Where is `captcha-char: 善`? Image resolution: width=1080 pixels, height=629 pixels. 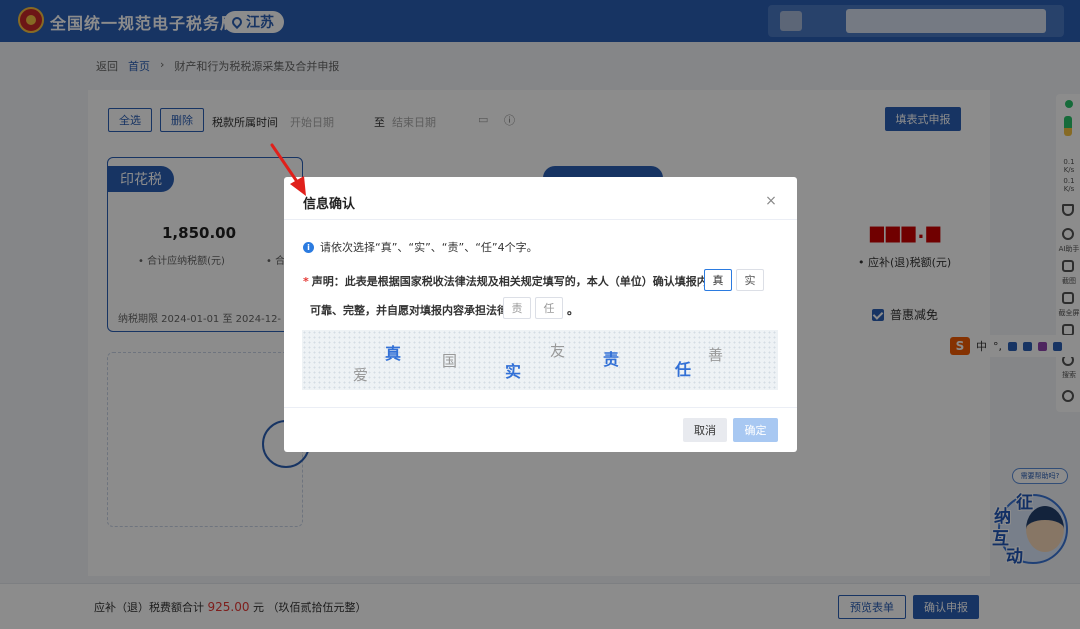
captcha-char: 善 is located at coordinates (715, 354).